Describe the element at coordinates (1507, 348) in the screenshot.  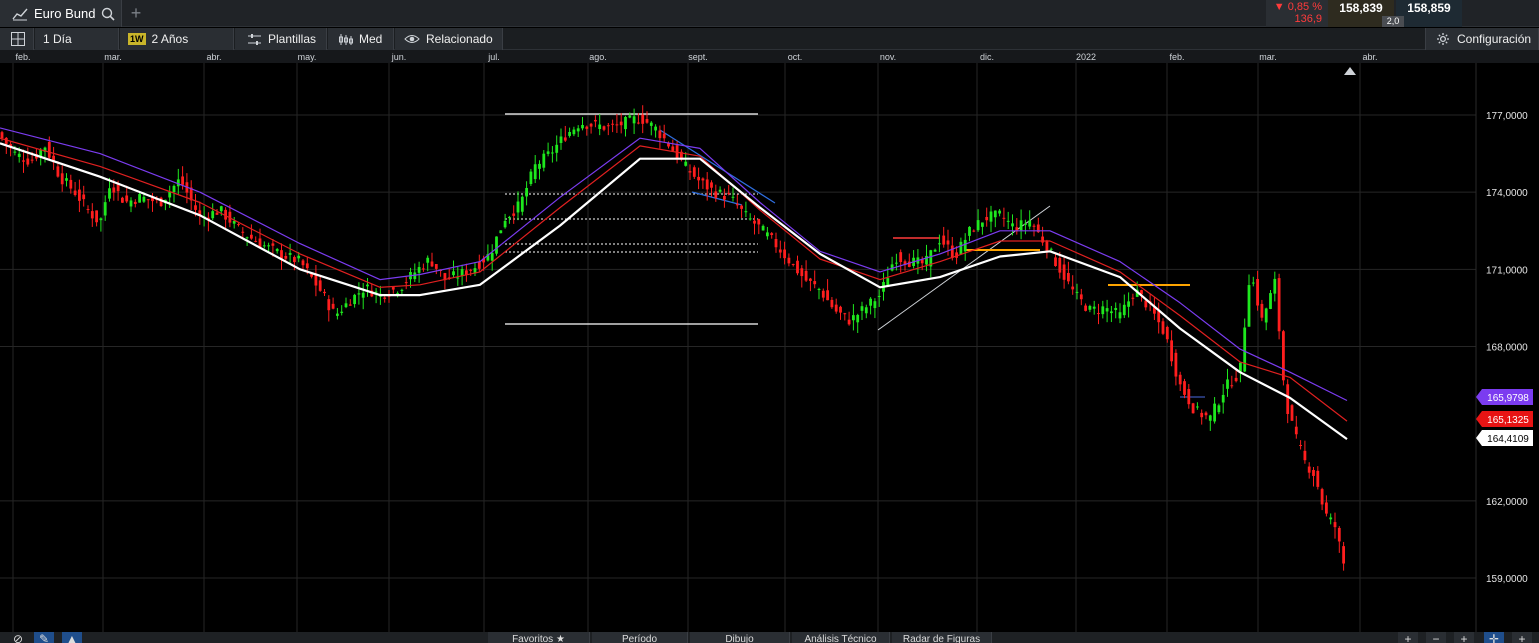
I see `price-tick-label: 168,0000` at that location.